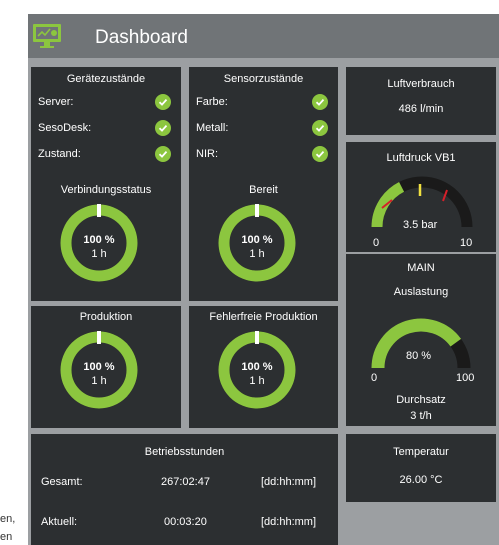 This screenshot has height=545, width=499. What do you see at coordinates (257, 367) in the screenshot?
I see `faultless-production-percent: 100 %` at bounding box center [257, 367].